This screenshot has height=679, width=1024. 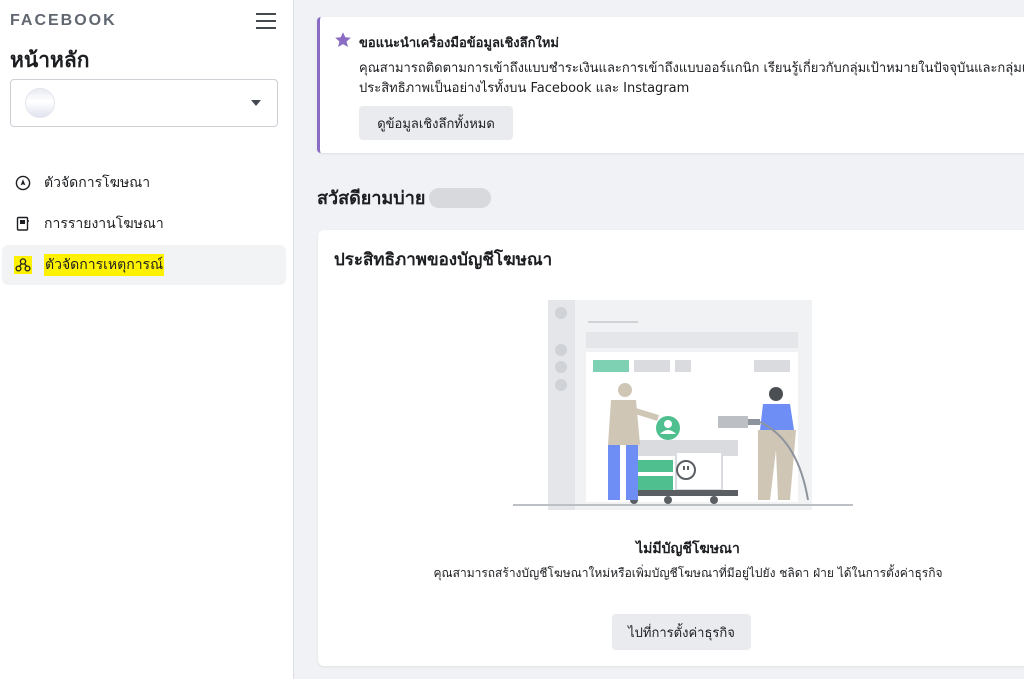 I want to click on avatar, so click(x=40, y=103).